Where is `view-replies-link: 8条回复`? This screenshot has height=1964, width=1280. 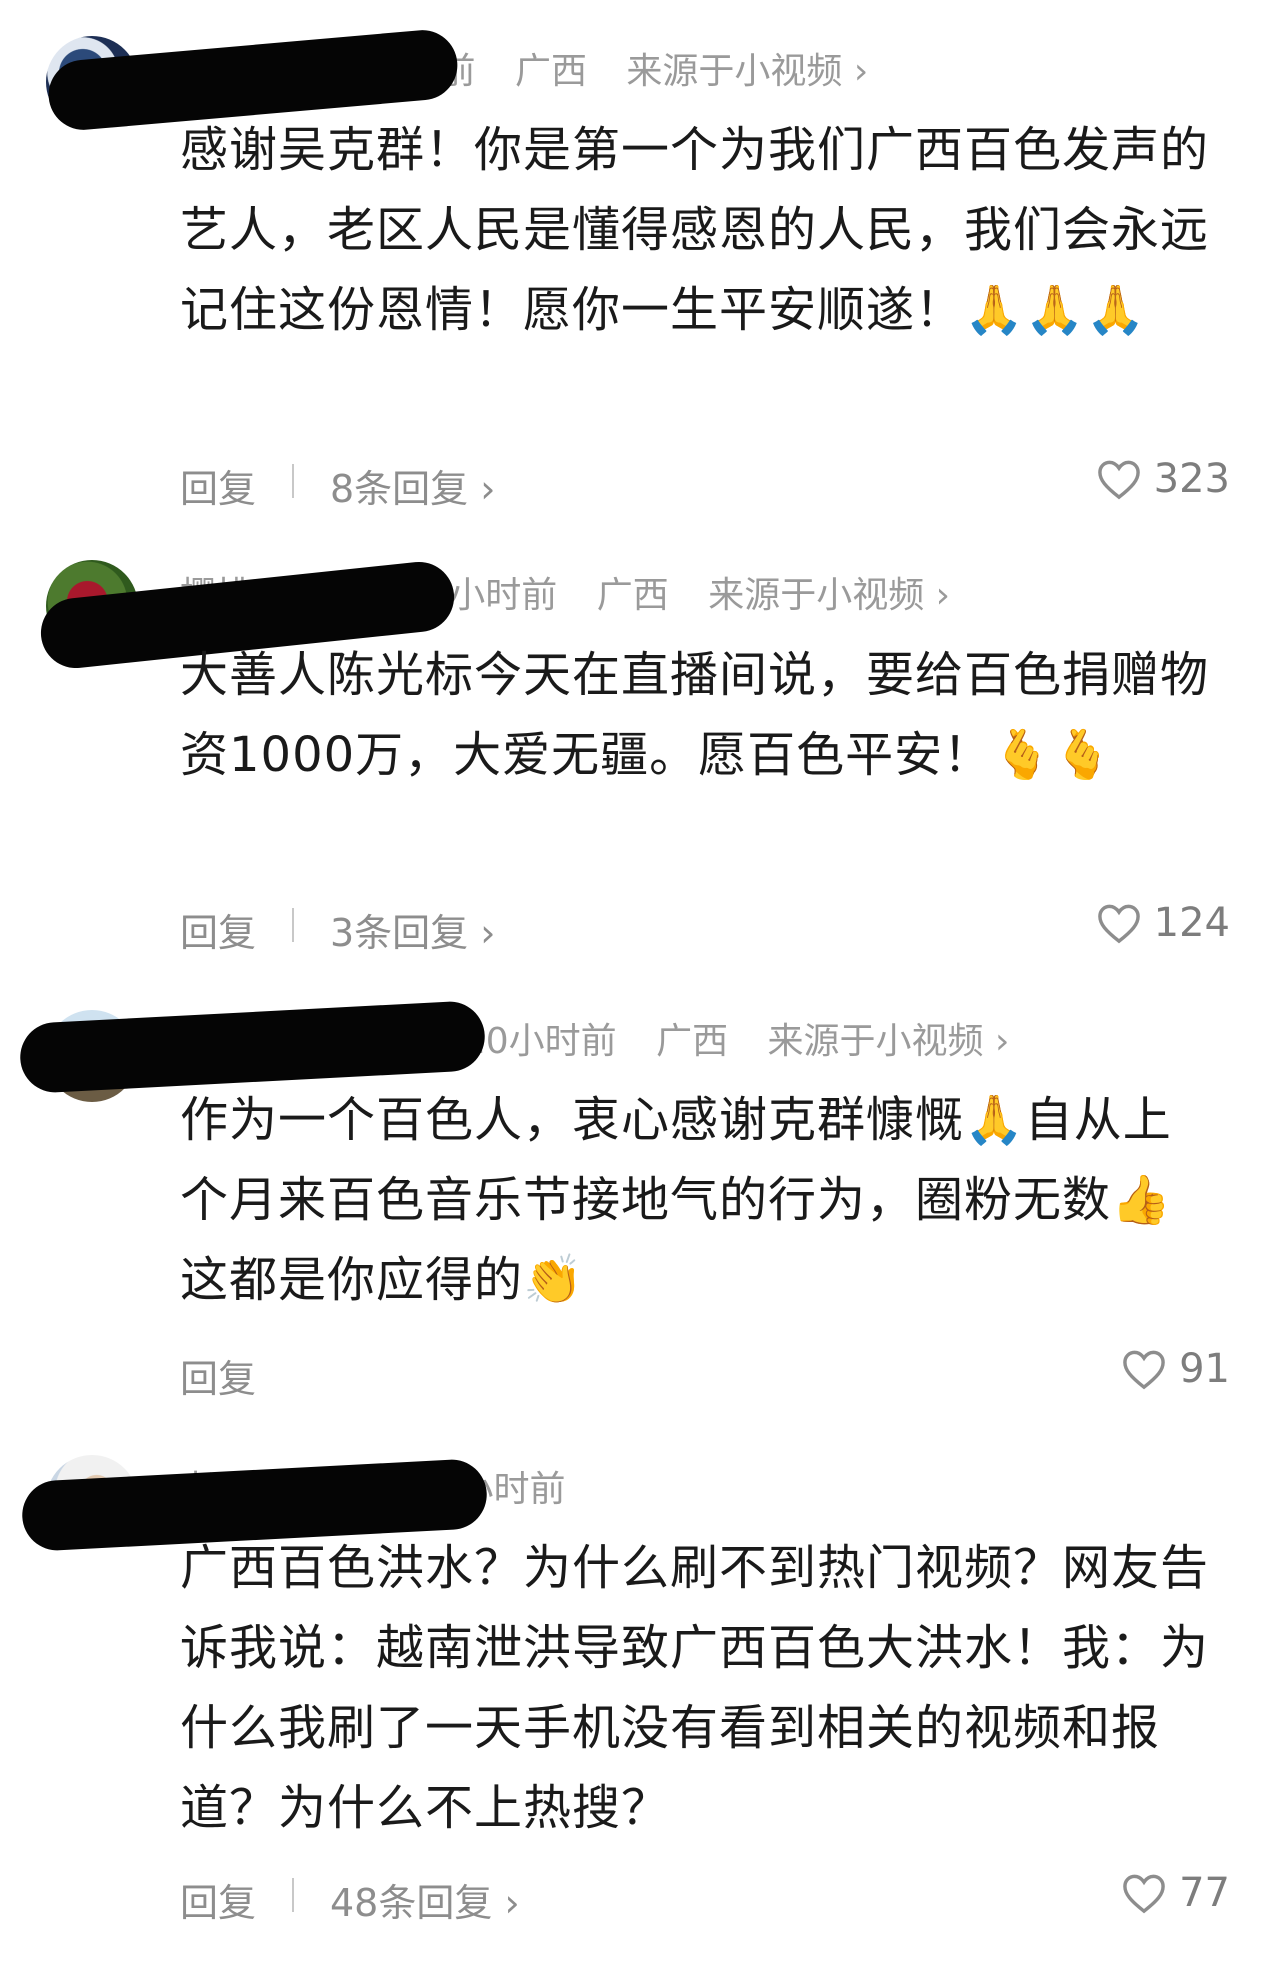
view-replies-link: 8条回复 is located at coordinates (412, 485).